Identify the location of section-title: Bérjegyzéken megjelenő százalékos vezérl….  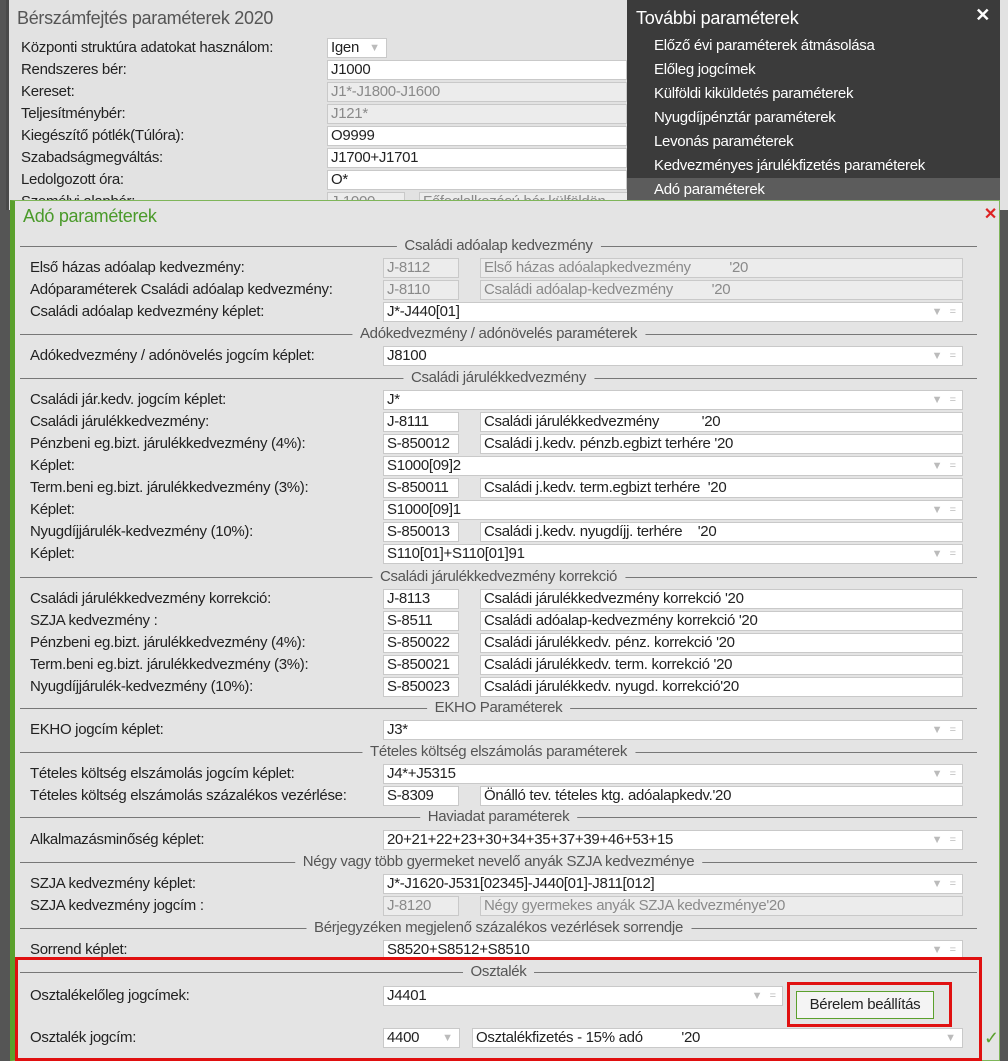
(498, 927).